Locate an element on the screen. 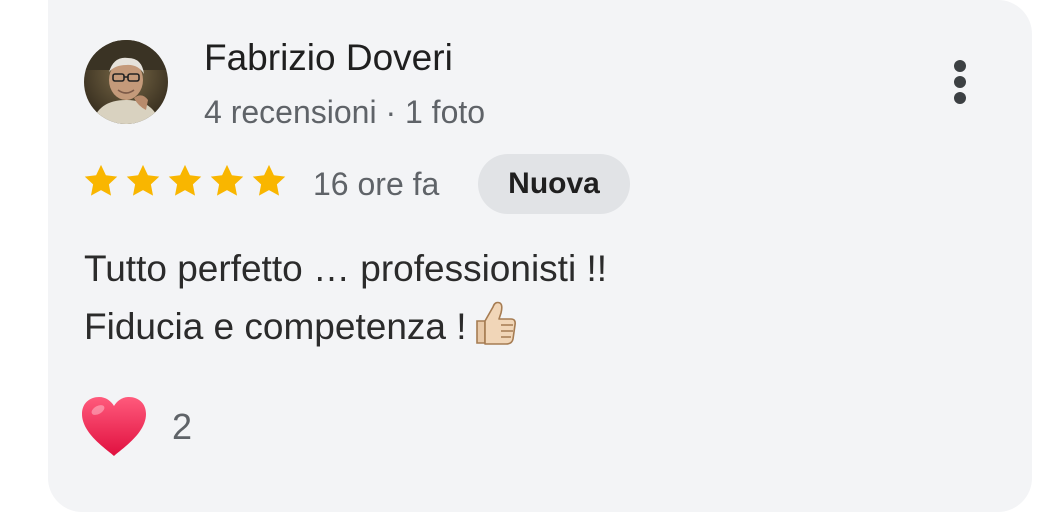 The height and width of the screenshot is (530, 1056). author-name: Fabrizio Doveri is located at coordinates (328, 58).